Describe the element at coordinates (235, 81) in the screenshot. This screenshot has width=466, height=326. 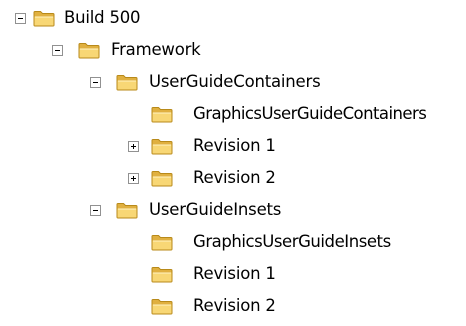
I see `tree-node-label: UserGuideContainers` at that location.